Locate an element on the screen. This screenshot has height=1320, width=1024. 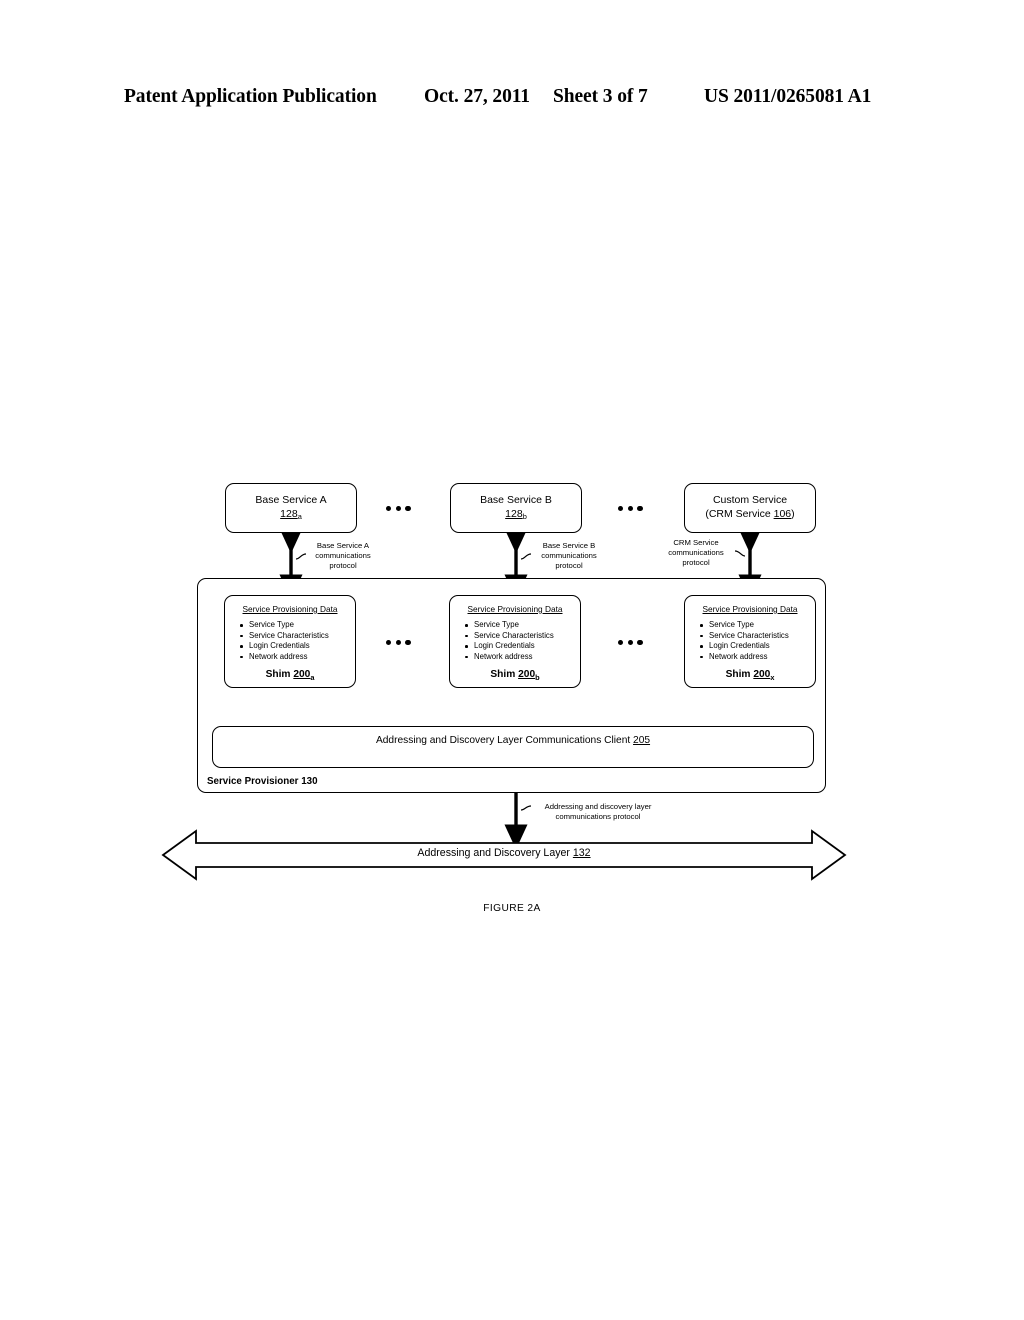
custom-service-box: Custom Service (CRM Service 106) is located at coordinates (750, 508).